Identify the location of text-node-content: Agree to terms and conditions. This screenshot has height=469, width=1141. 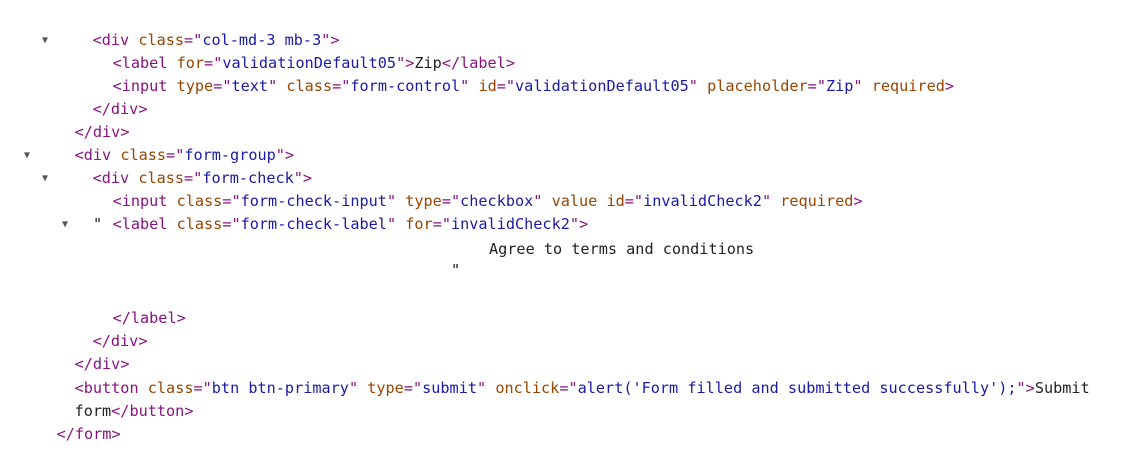
(621, 249).